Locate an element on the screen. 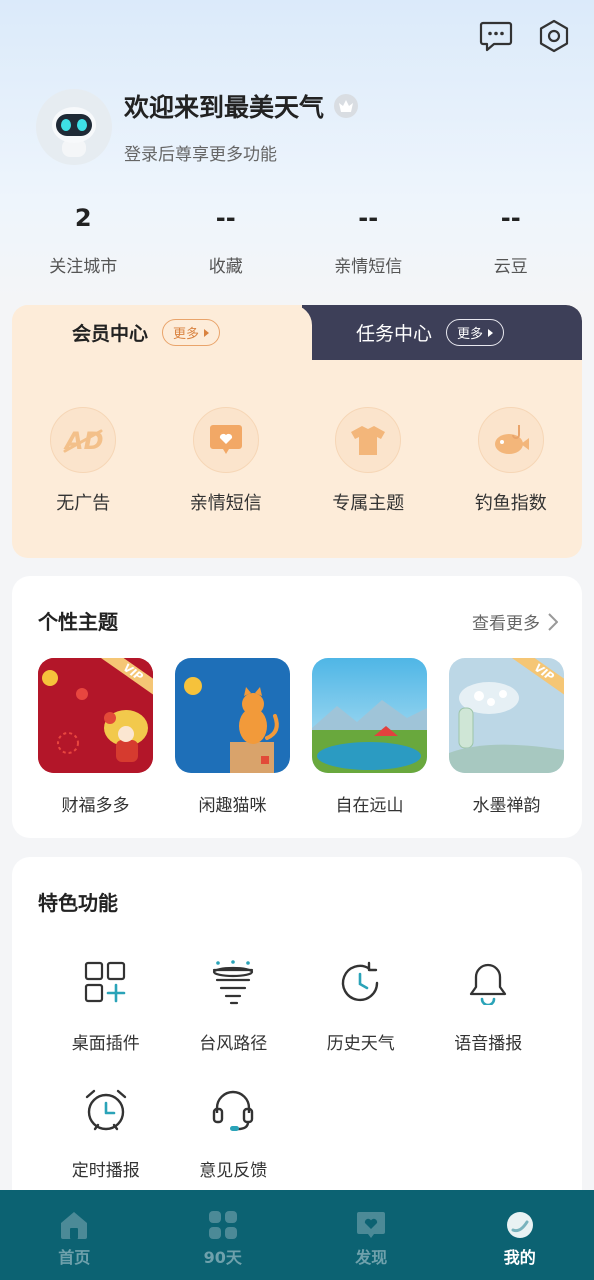  theme-name: 自在远山 is located at coordinates (369, 806).